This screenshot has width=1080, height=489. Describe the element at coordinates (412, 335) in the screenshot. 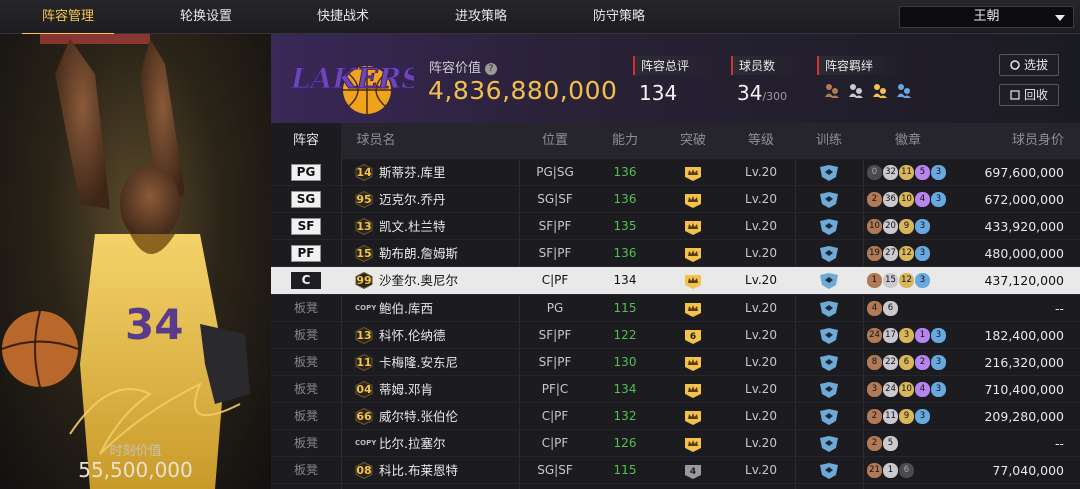

I see `player-name: 科怀.伦纳德` at that location.